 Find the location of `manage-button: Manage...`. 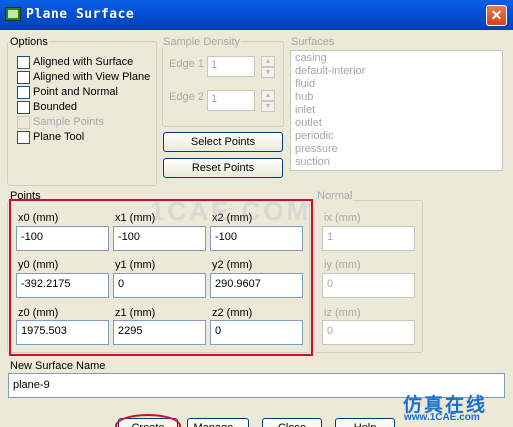

manage-button: Manage... is located at coordinates (218, 422).